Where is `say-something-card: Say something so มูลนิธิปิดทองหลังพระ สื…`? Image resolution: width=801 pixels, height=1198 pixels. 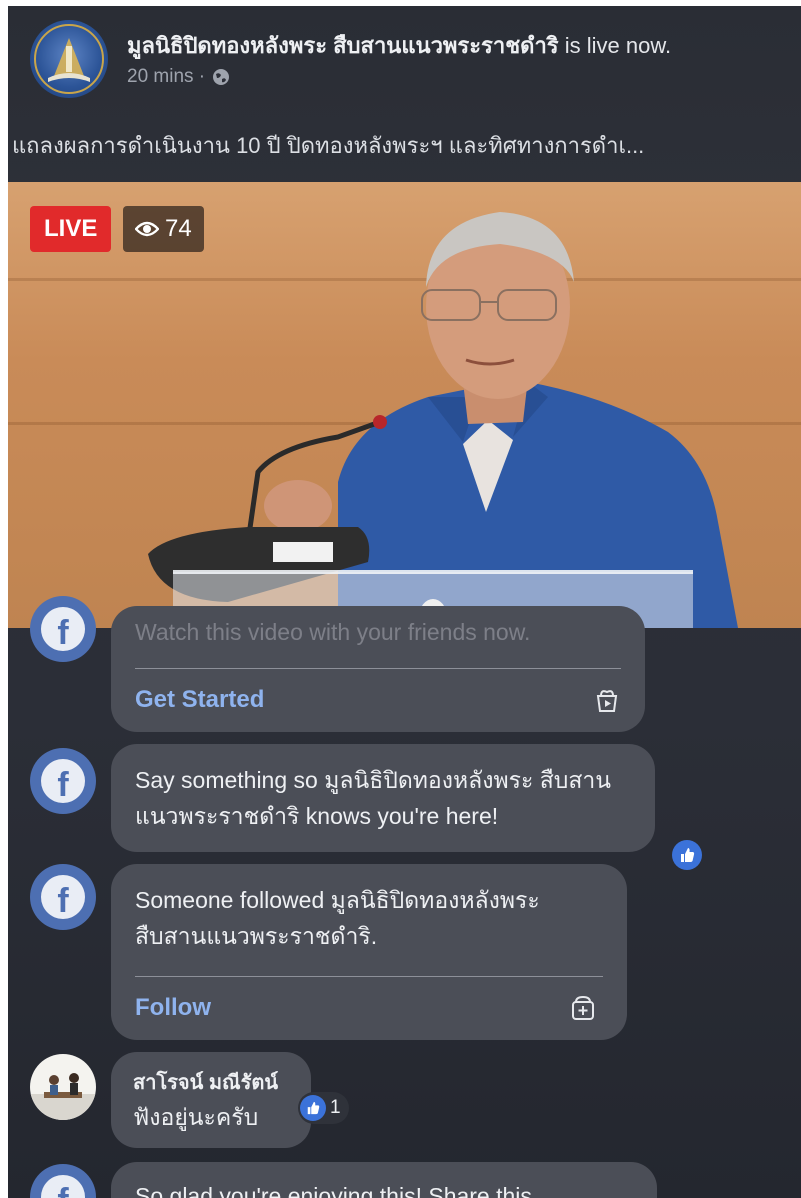 say-something-card: Say something so มูลนิธิปิดทองหลังพระ สื… is located at coordinates (383, 798).